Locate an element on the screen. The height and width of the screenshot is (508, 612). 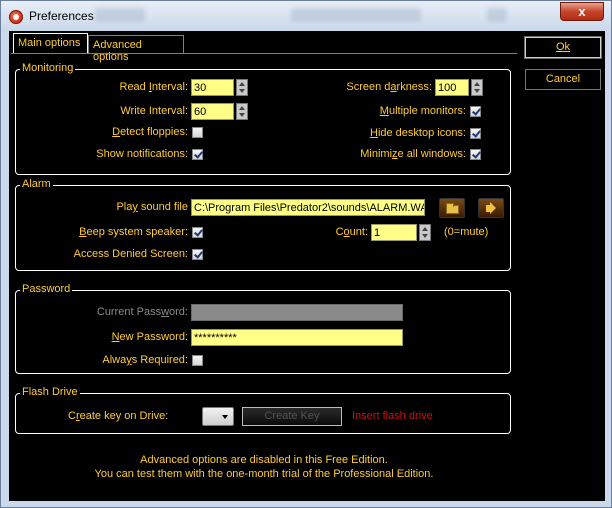
multiple-monitors-label: Multiple monitors: is located at coordinates (422, 111).